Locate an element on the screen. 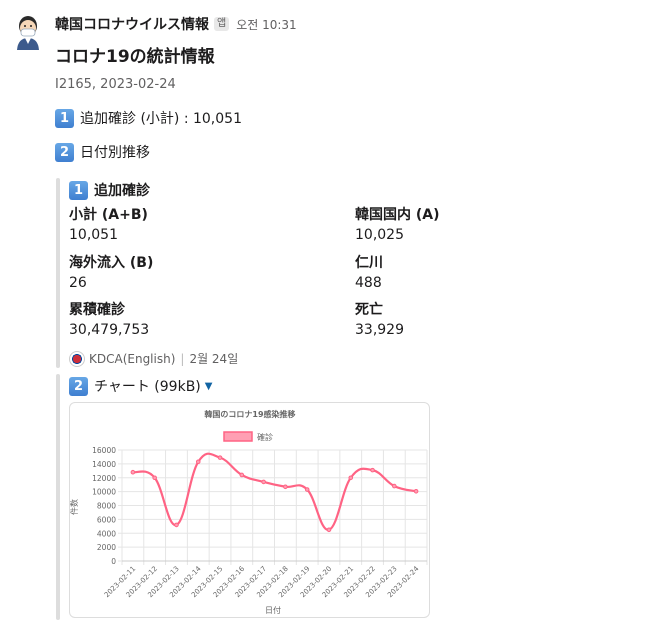  y-tick-label: 0 is located at coordinates (113, 561).